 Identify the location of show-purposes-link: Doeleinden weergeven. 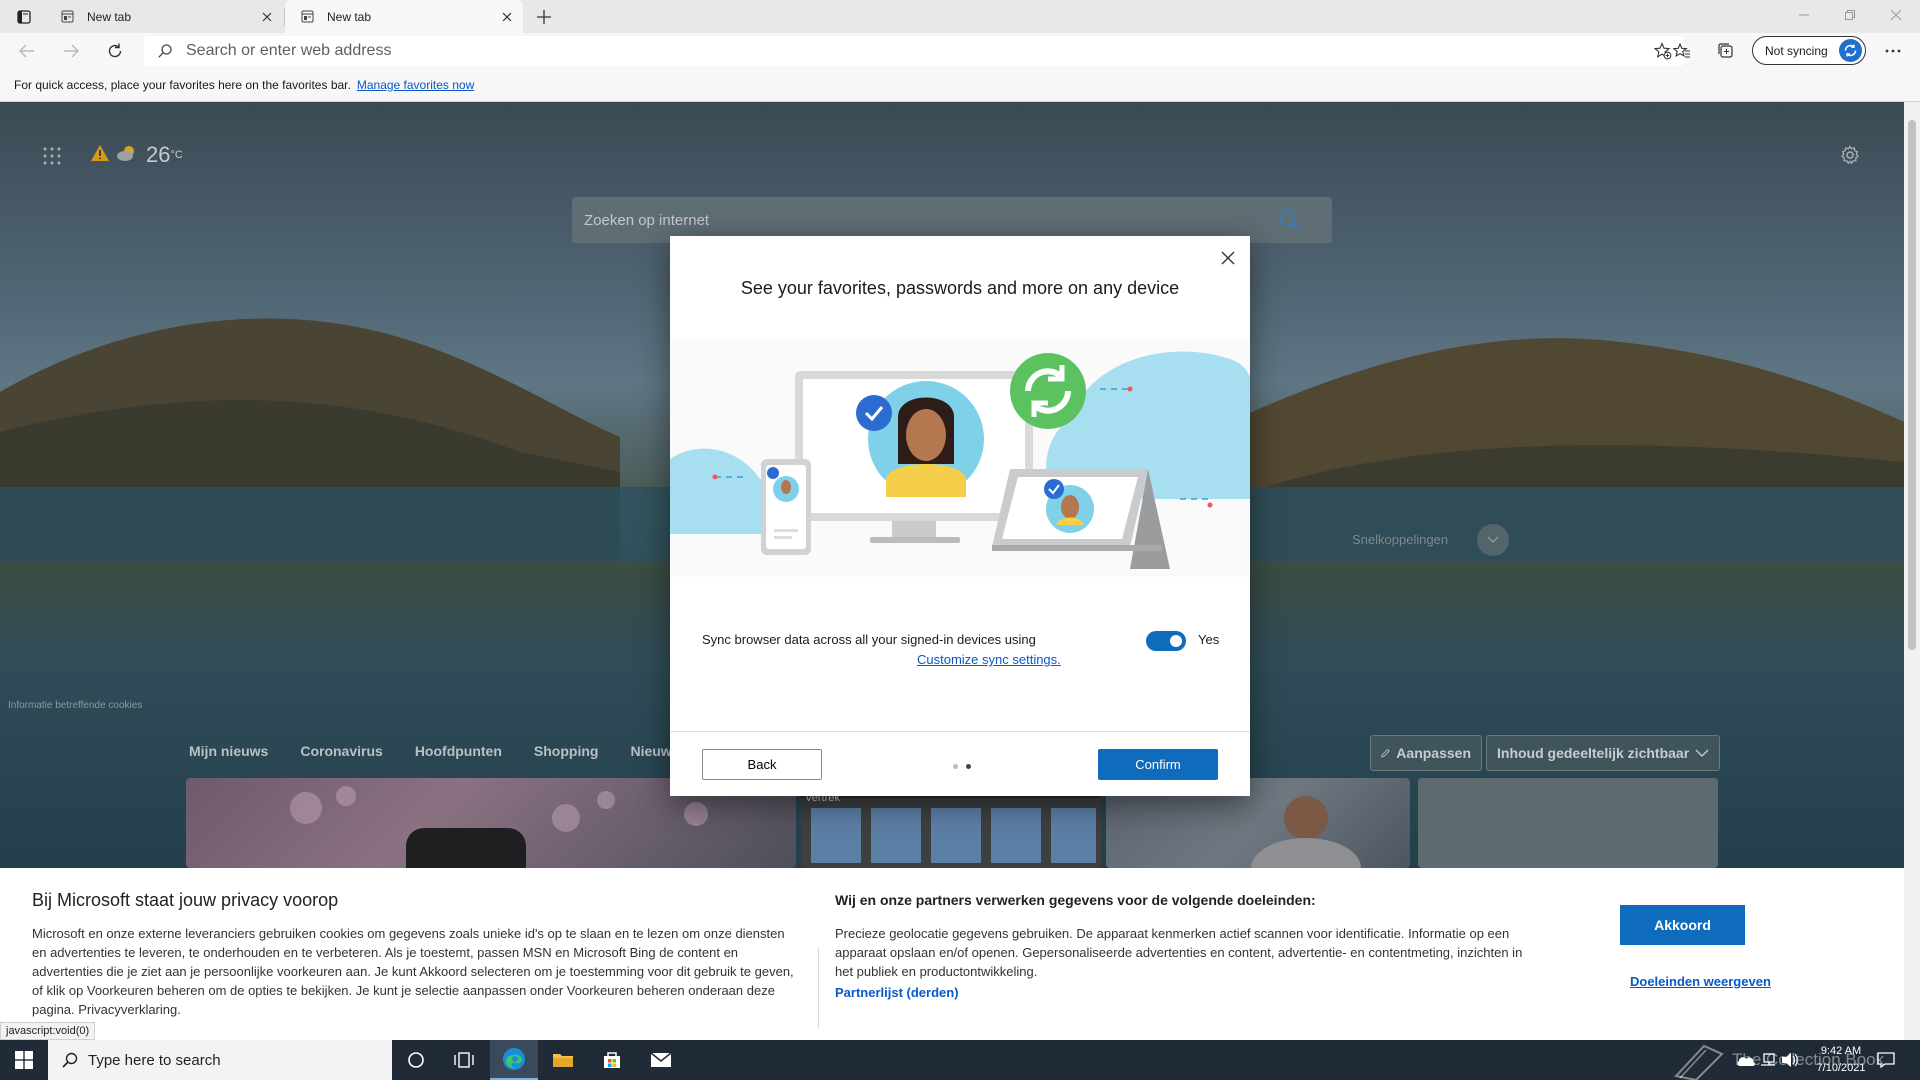
(1700, 981).